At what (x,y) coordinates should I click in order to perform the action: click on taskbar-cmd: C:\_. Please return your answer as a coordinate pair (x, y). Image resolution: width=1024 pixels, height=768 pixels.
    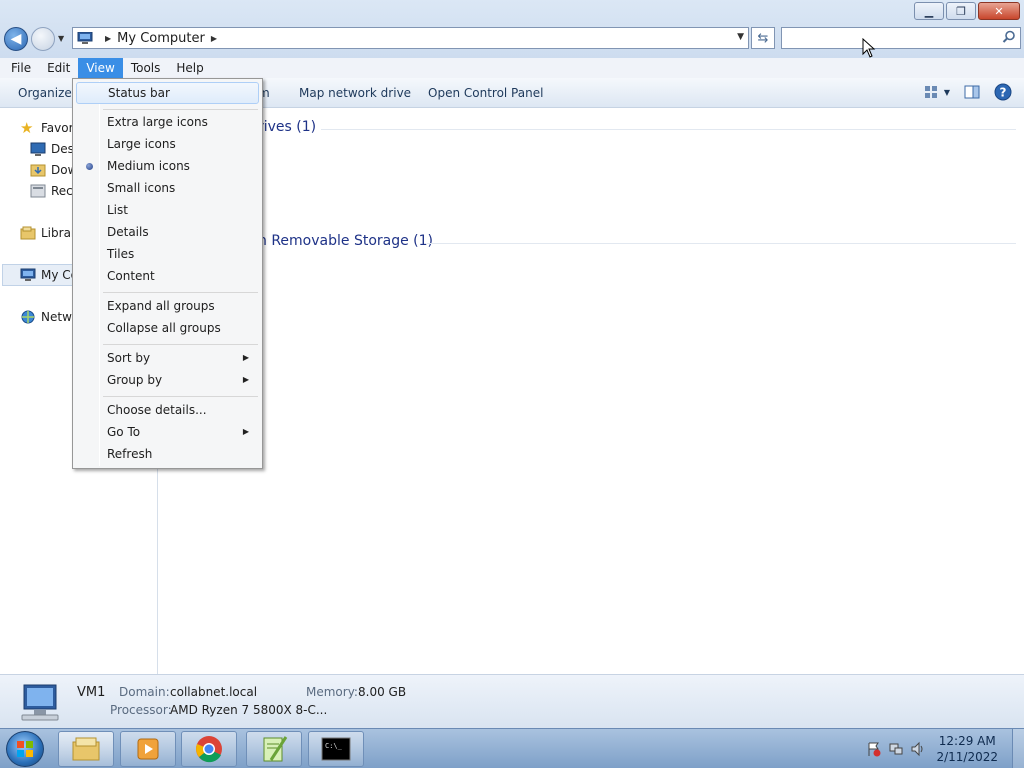
    Looking at the image, I should click on (336, 749).